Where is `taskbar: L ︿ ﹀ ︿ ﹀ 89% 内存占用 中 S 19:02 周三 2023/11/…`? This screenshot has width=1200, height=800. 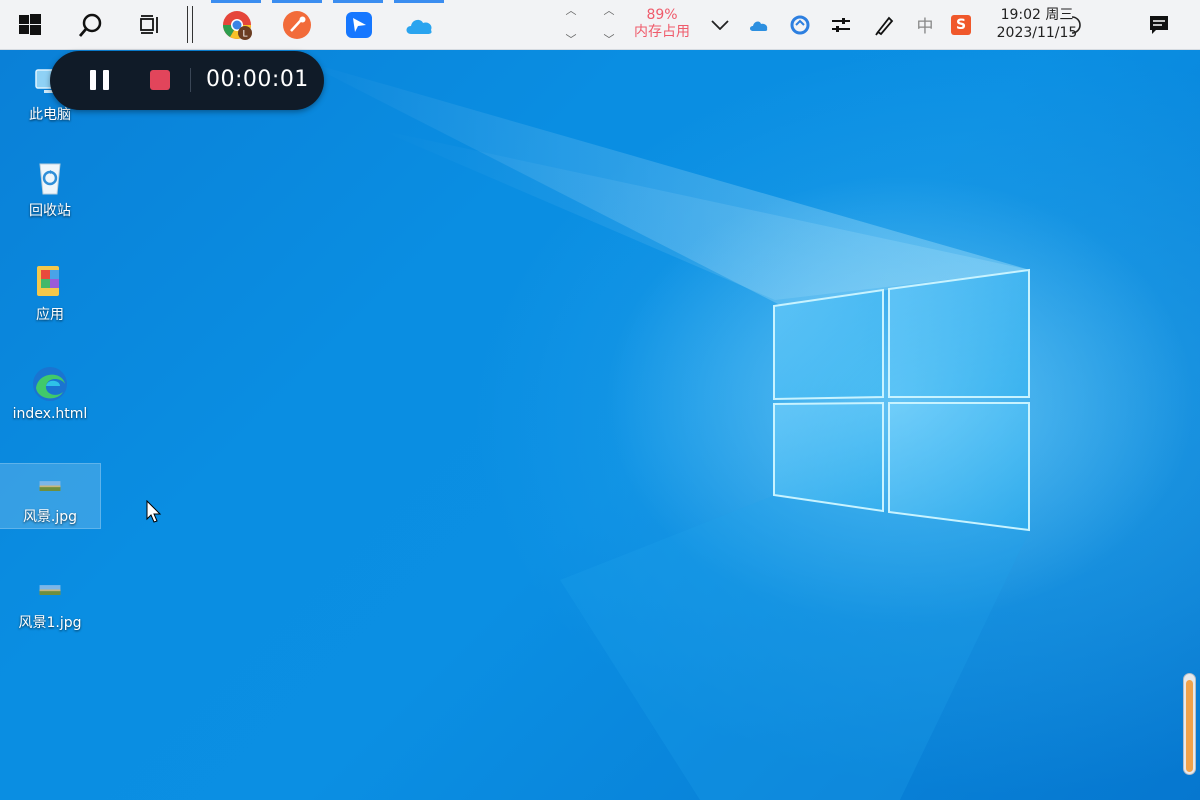 taskbar: L ︿ ﹀ ︿ ﹀ 89% 内存占用 中 S 19:02 周三 2023/11/… is located at coordinates (600, 25).